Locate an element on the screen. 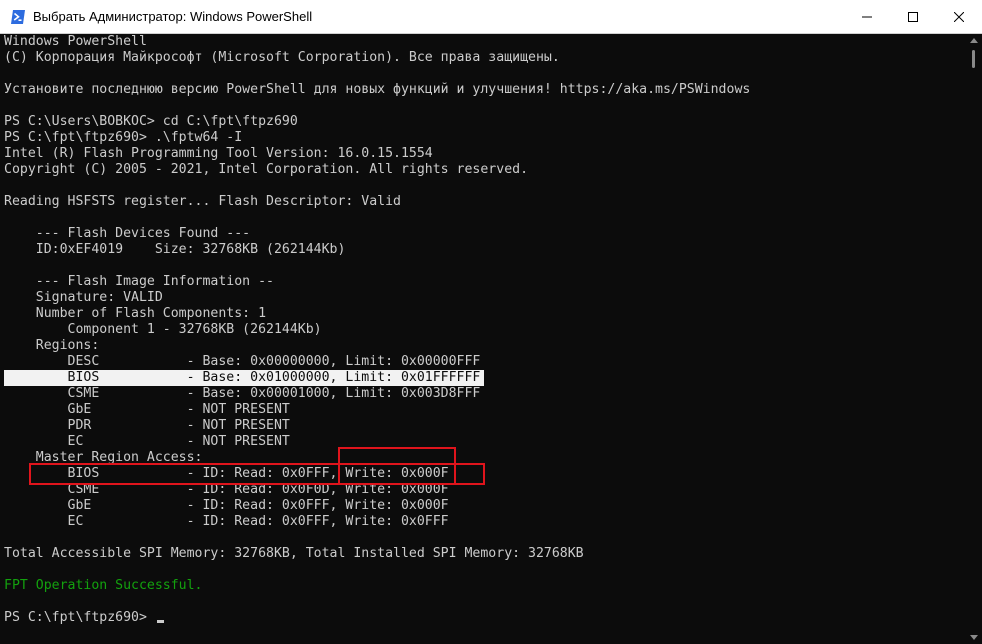 The height and width of the screenshot is (644, 982). console-line: Component 1 - 32768KB (262144Kb) is located at coordinates (163, 329).